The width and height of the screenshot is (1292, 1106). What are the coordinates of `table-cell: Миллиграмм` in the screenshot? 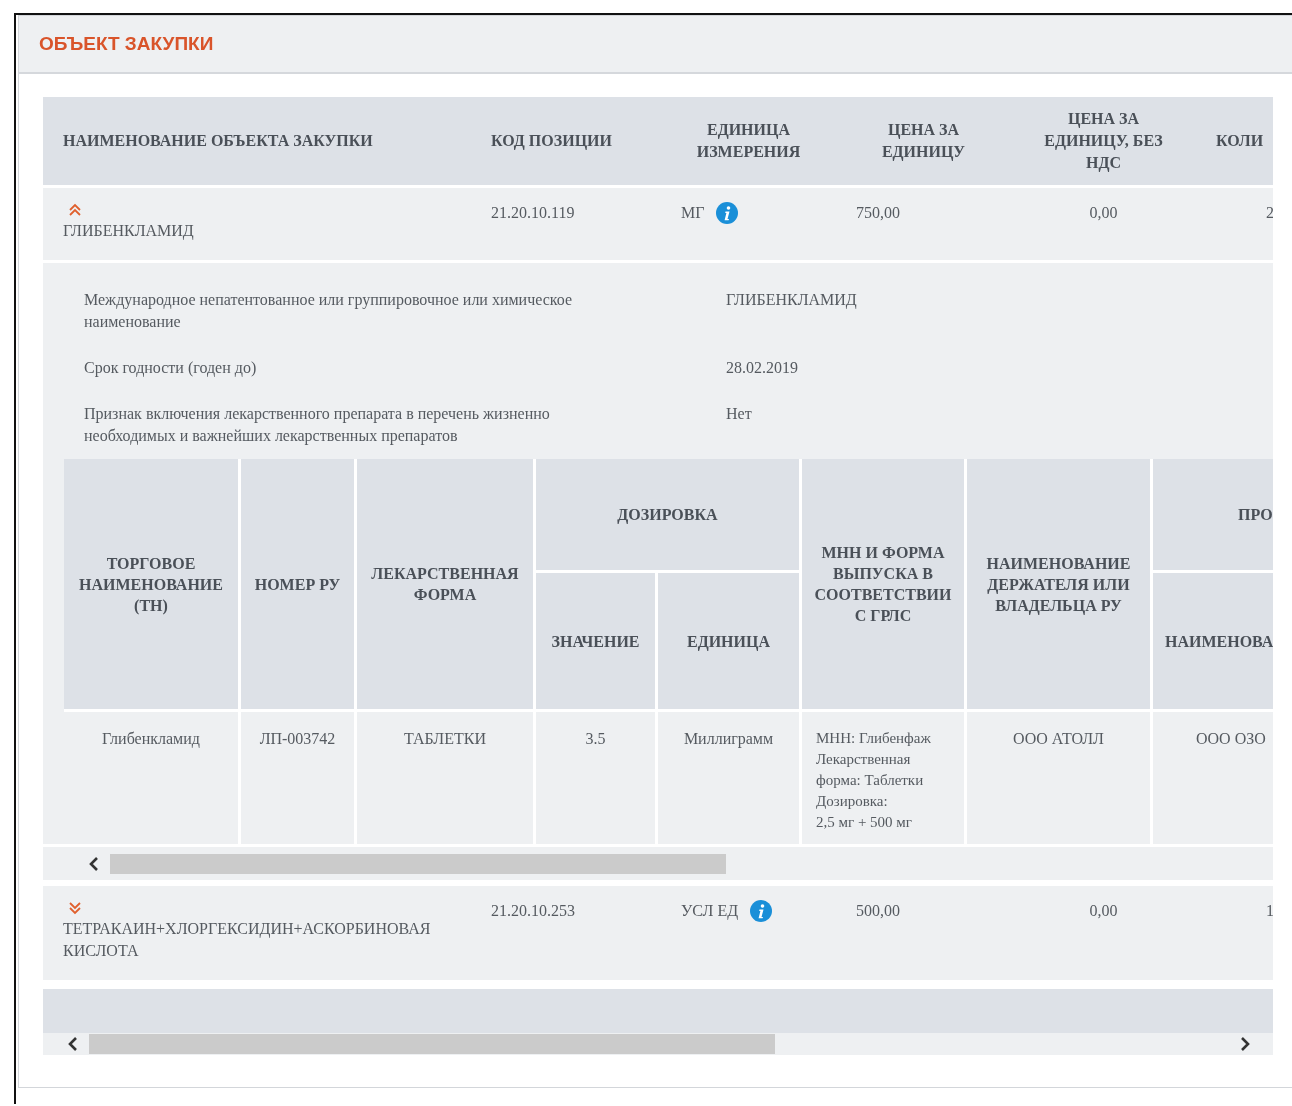 It's located at (728, 778).